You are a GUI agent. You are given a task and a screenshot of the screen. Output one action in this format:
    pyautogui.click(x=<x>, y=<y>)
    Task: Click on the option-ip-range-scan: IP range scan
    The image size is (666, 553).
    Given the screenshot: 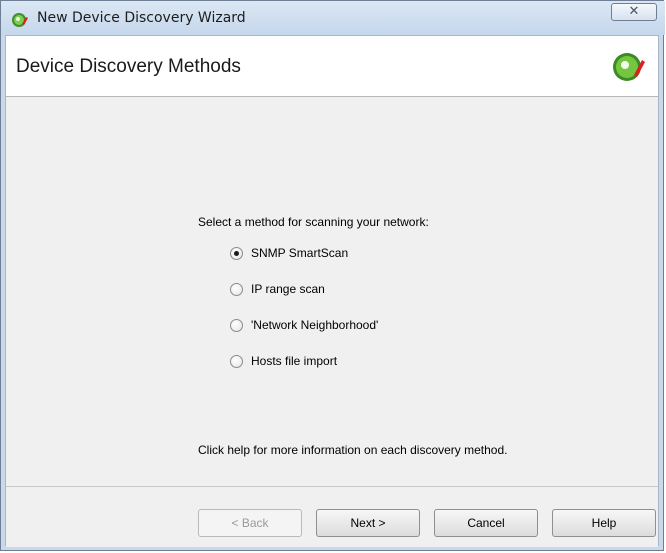 What is the action you would take?
    pyautogui.click(x=277, y=289)
    